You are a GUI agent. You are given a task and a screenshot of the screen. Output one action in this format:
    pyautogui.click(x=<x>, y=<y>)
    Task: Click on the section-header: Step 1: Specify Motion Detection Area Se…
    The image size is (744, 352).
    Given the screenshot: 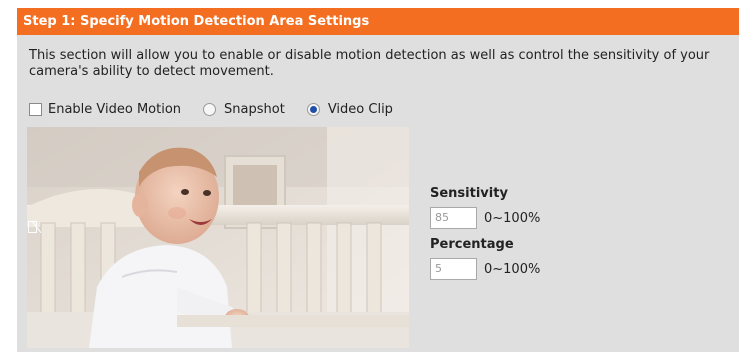 What is the action you would take?
    pyautogui.click(x=378, y=21)
    